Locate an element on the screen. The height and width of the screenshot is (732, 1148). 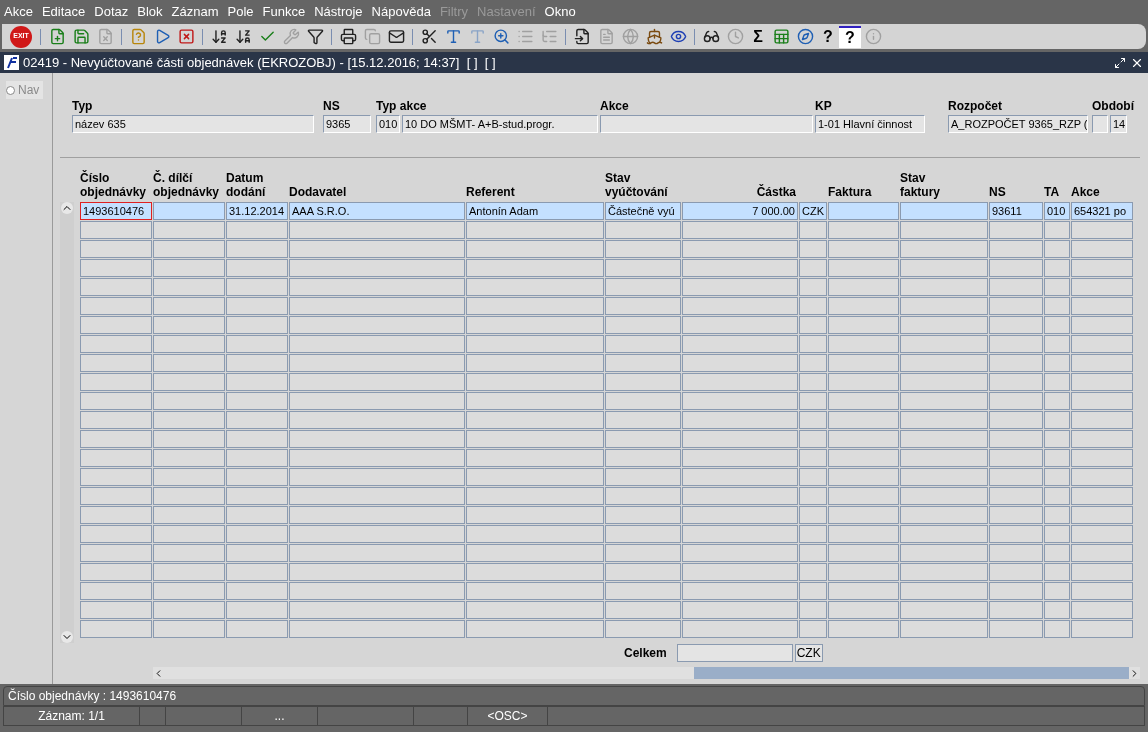
table-cell: 1493610476 is located at coordinates (116, 211).